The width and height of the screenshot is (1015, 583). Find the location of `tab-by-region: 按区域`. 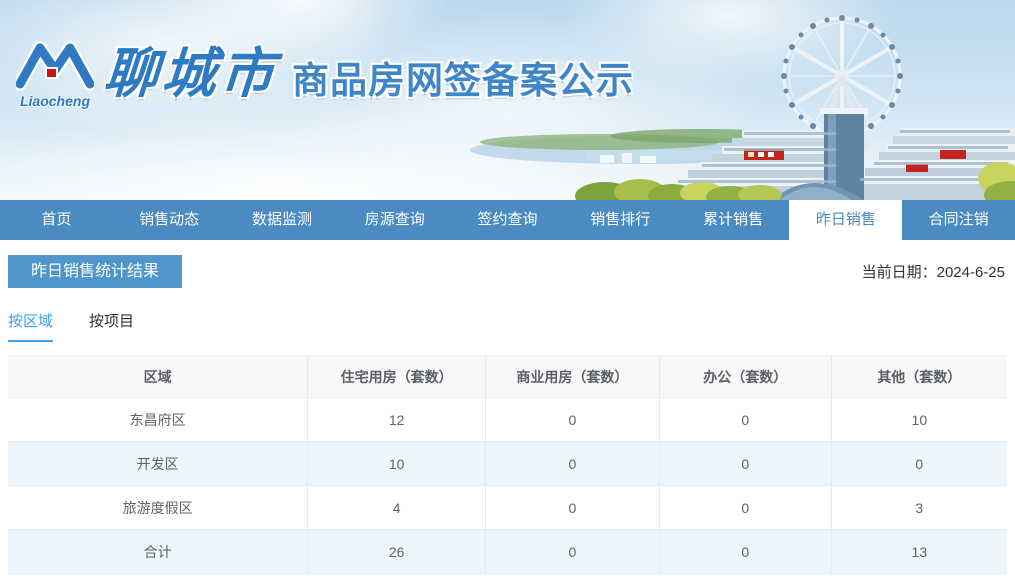

tab-by-region: 按区域 is located at coordinates (31, 326).